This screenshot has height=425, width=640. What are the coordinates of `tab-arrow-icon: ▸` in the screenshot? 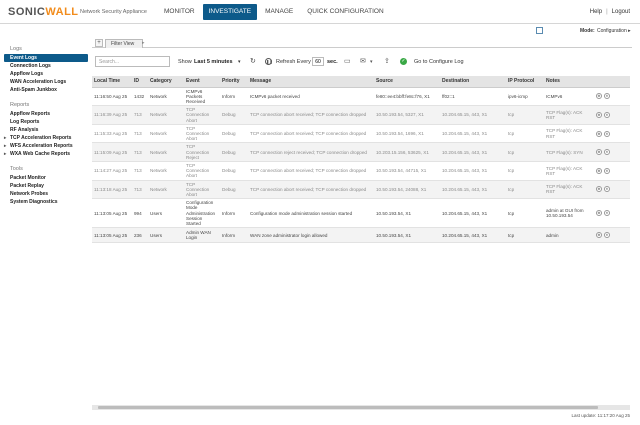 It's located at (143, 43).